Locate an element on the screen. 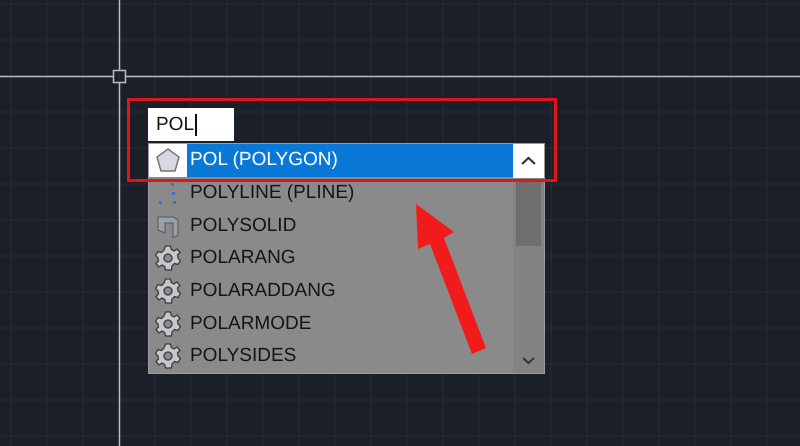  command-input-field: POL is located at coordinates (191, 124).